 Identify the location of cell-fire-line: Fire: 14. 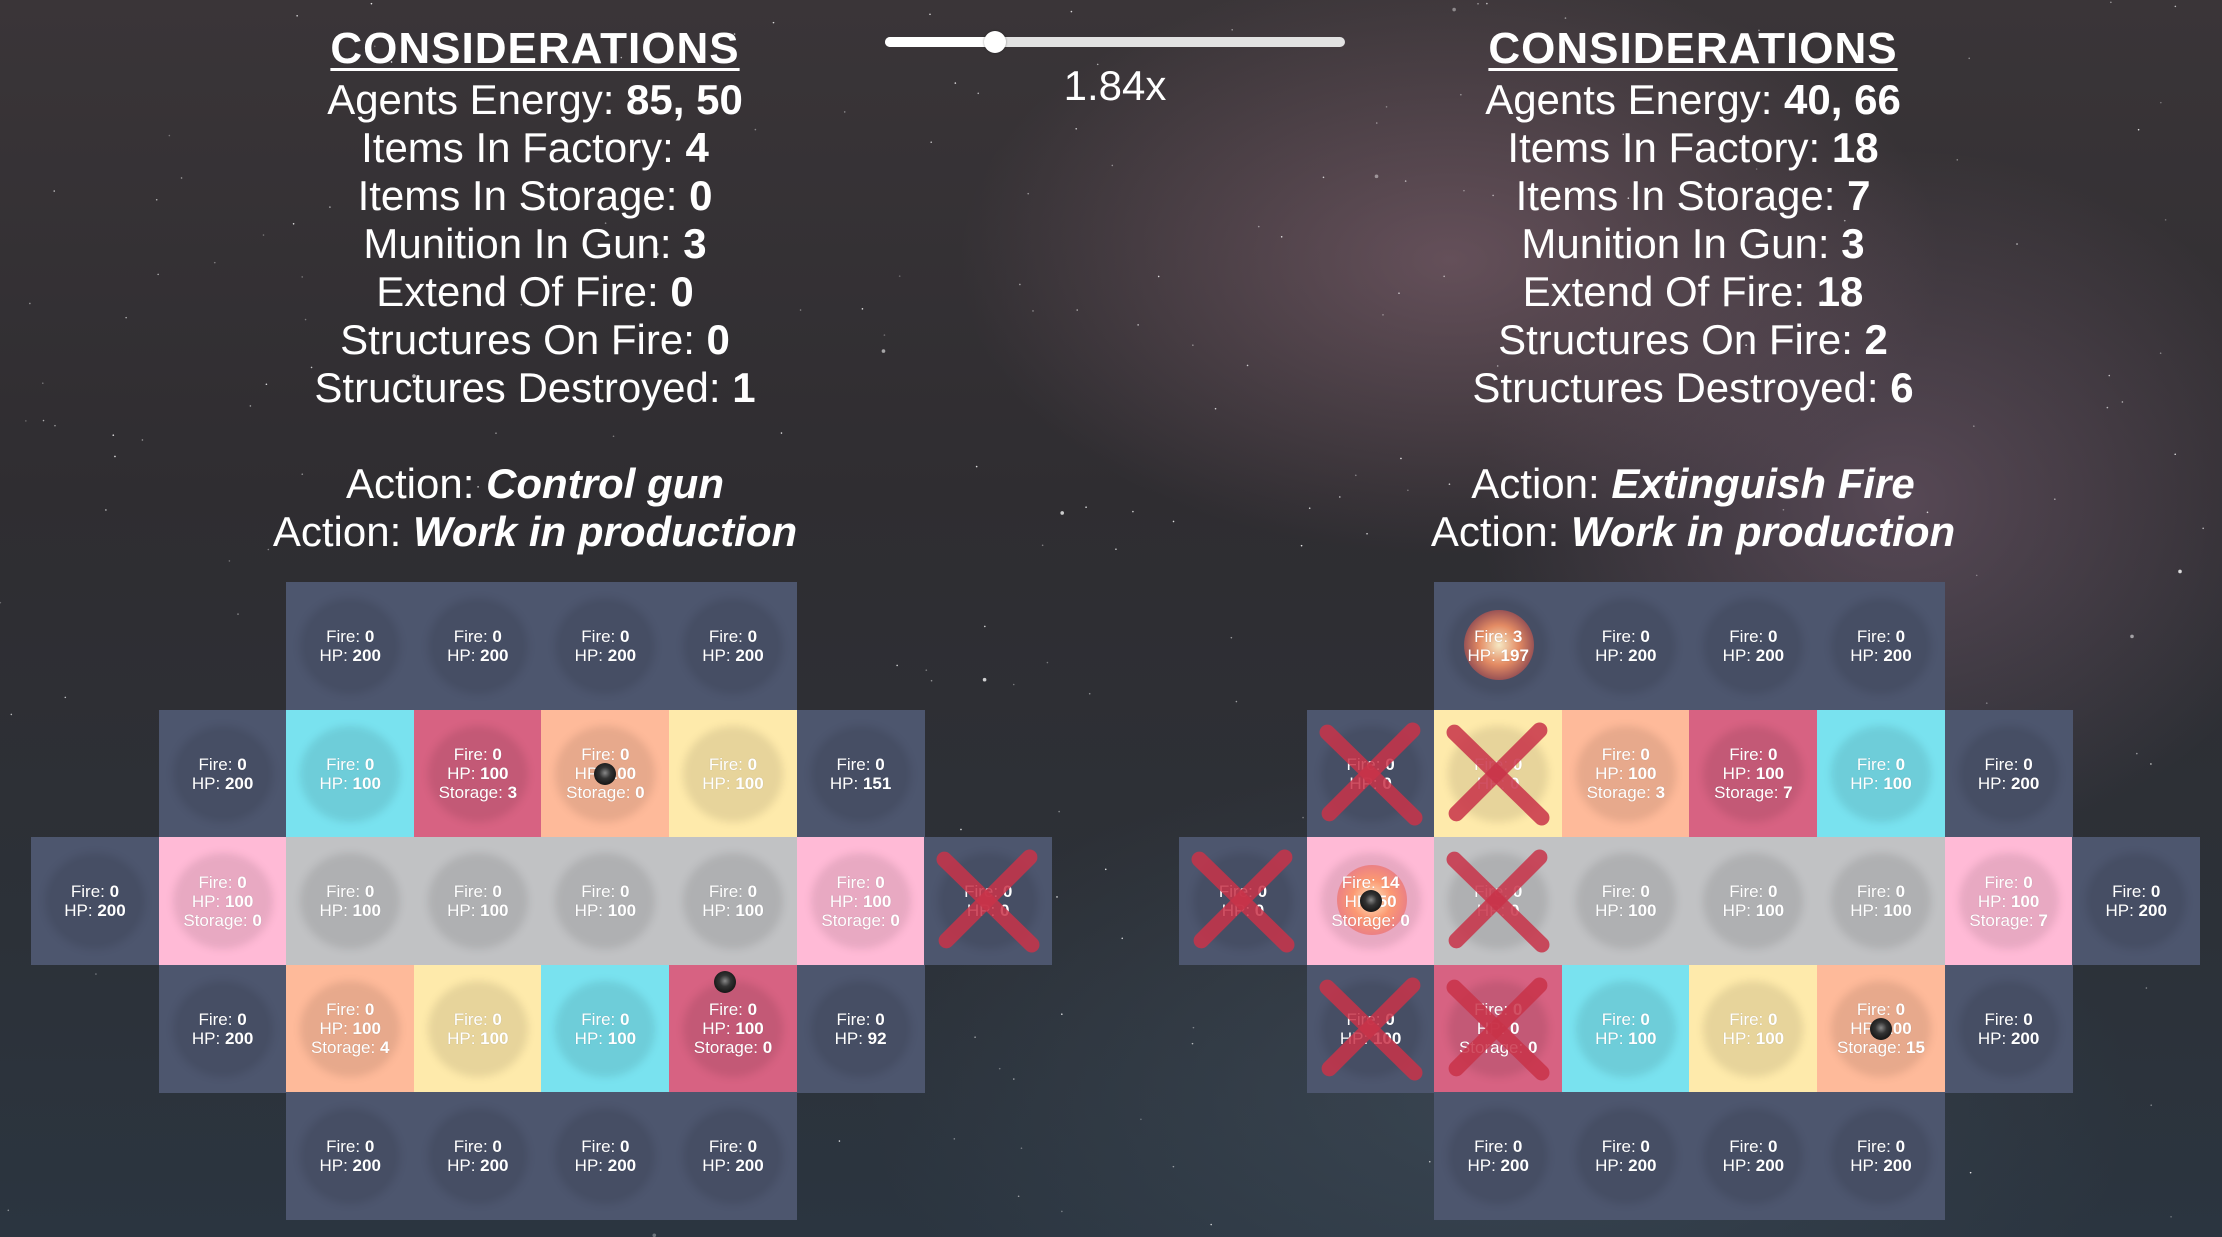
(1370, 882).